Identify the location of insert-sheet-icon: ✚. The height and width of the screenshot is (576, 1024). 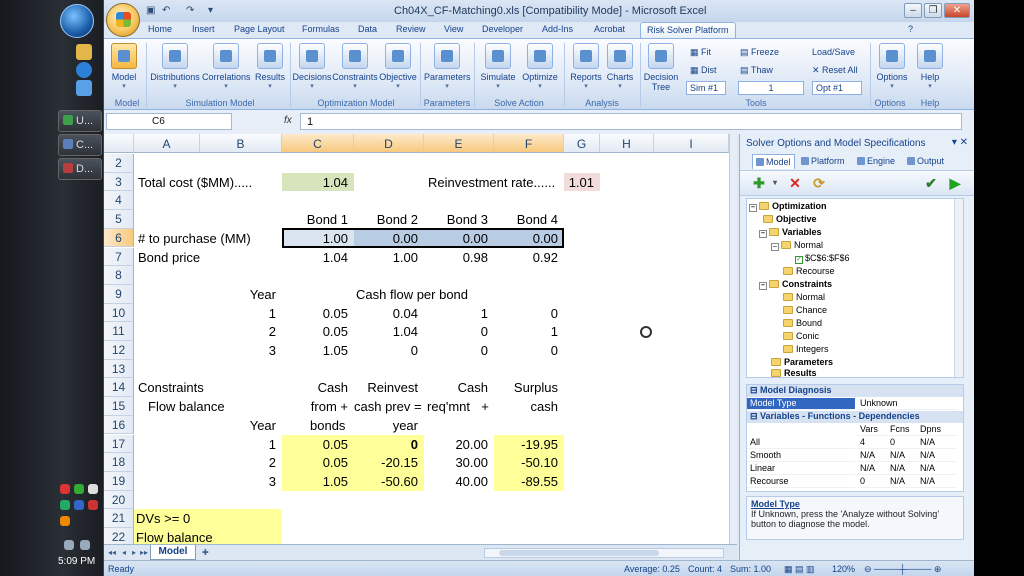
(205, 552).